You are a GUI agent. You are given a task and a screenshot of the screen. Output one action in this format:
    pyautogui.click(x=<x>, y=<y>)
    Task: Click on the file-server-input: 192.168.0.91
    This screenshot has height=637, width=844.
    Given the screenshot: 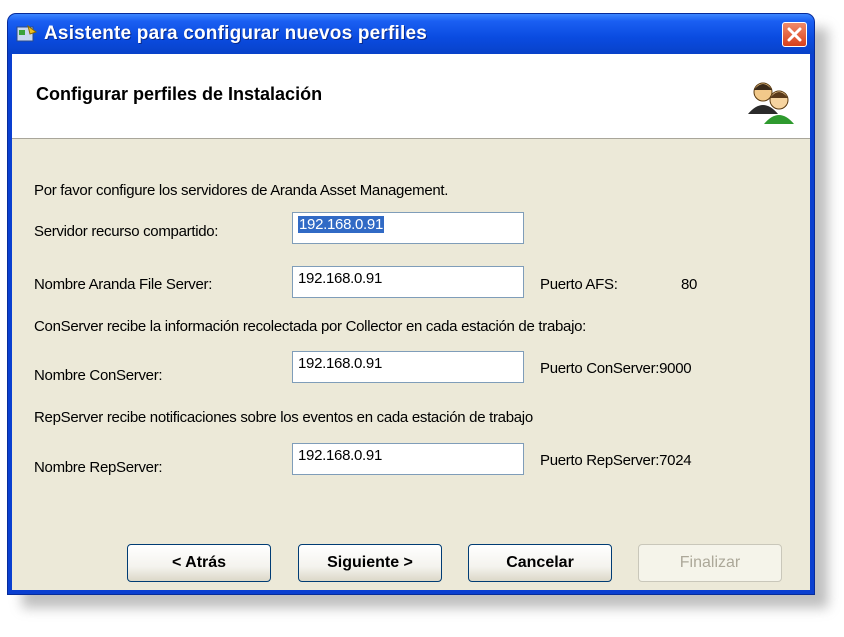 What is the action you would take?
    pyautogui.click(x=408, y=282)
    